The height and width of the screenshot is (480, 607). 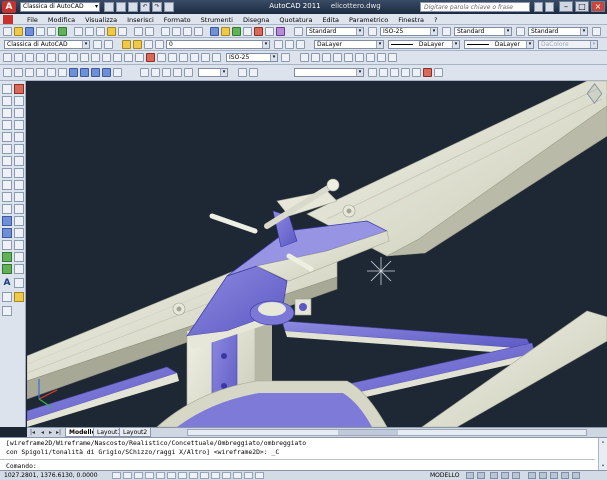 What do you see at coordinates (117, 72) in the screenshot?
I see `camera-icon` at bounding box center [117, 72].